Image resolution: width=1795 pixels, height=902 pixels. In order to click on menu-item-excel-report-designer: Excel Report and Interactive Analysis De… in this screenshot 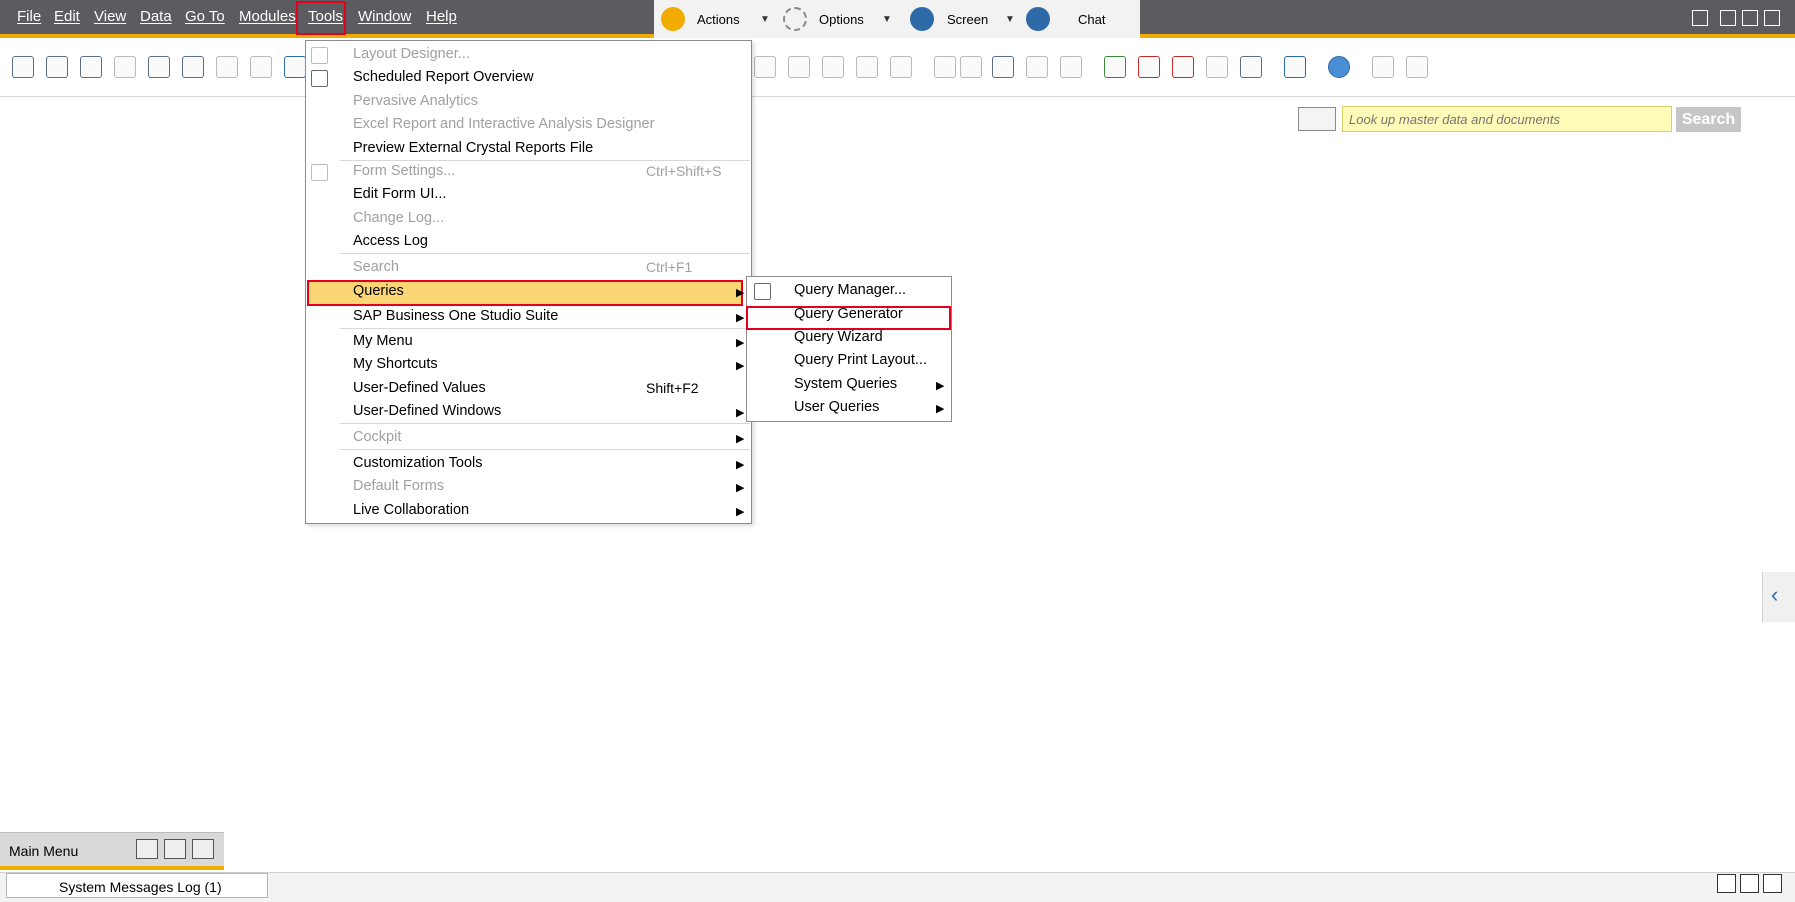, I will do `click(503, 124)`.